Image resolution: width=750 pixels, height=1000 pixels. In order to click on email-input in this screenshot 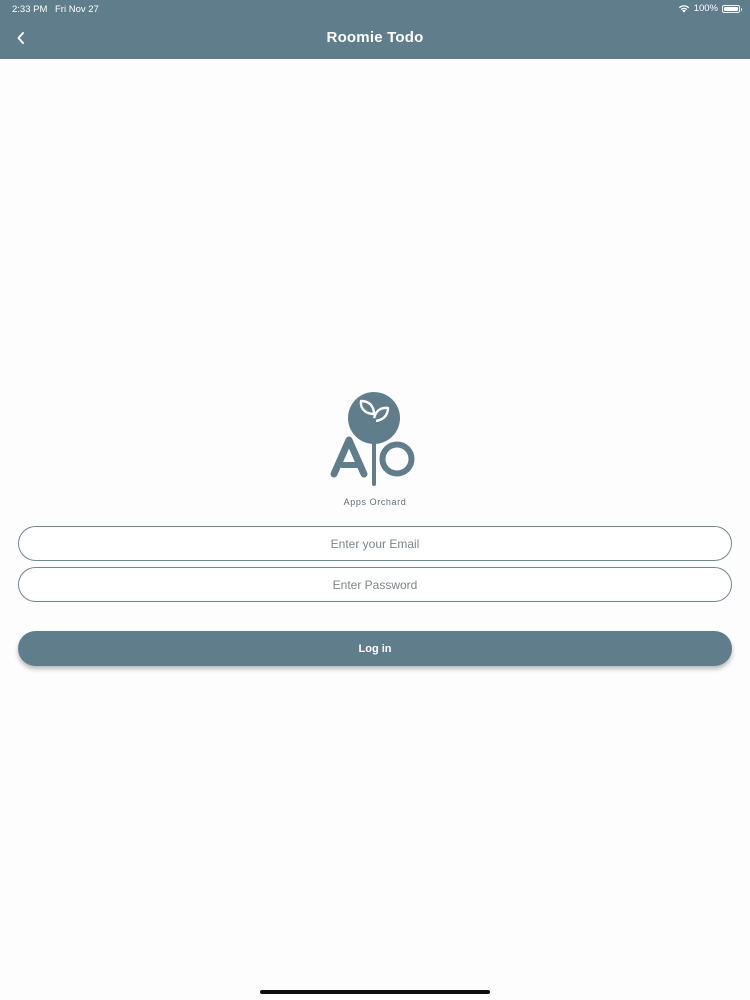, I will do `click(375, 543)`.